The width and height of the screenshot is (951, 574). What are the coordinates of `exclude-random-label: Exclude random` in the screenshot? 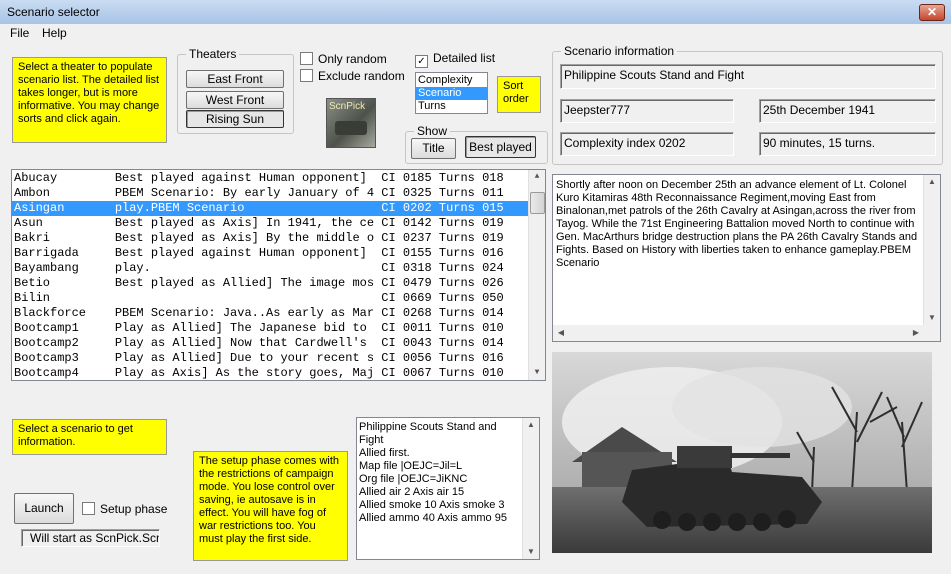 It's located at (361, 76).